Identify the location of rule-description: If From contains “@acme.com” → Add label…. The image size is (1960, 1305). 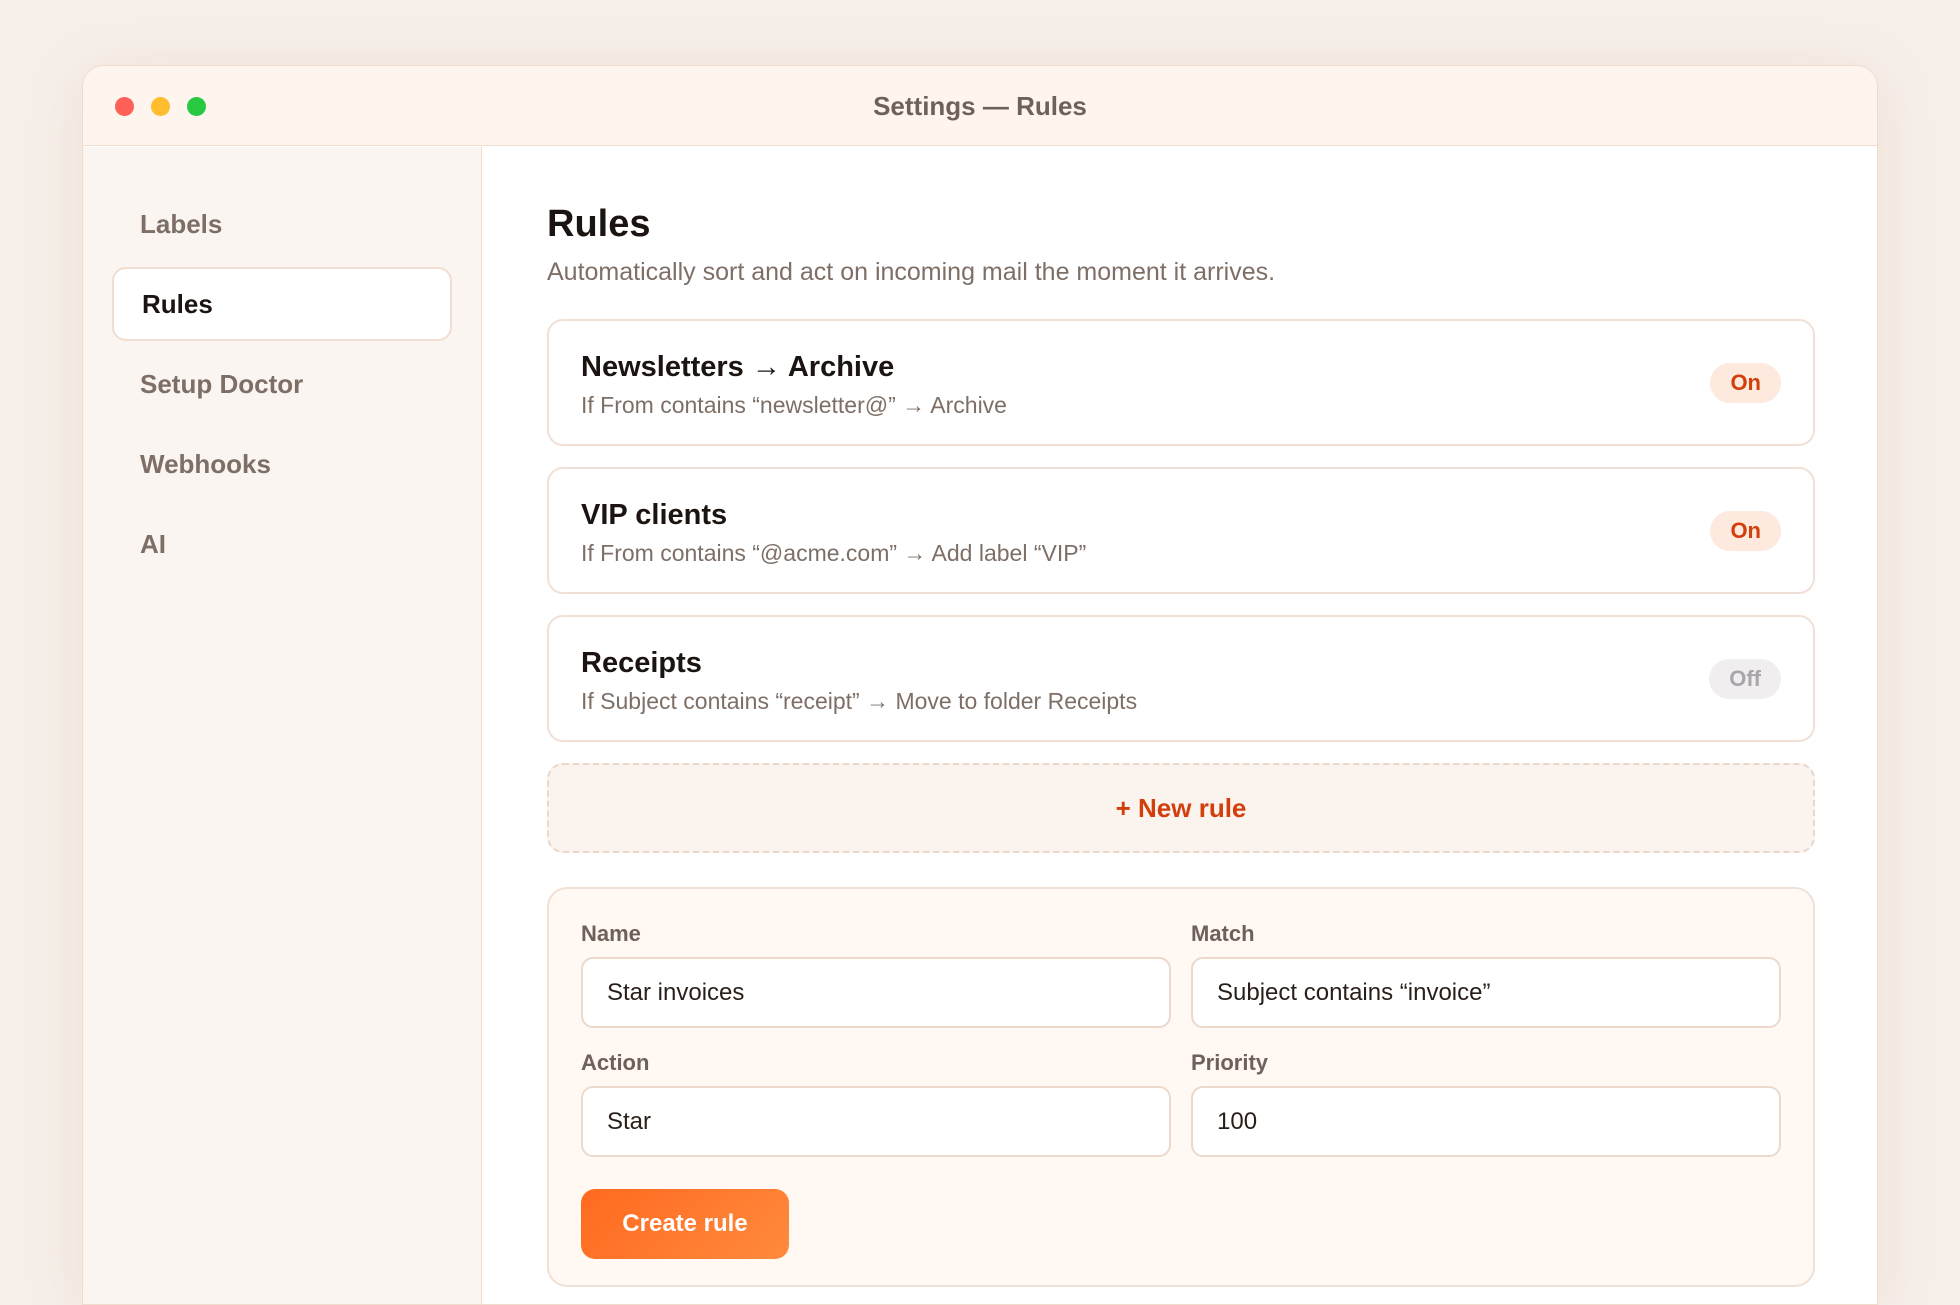
(834, 553).